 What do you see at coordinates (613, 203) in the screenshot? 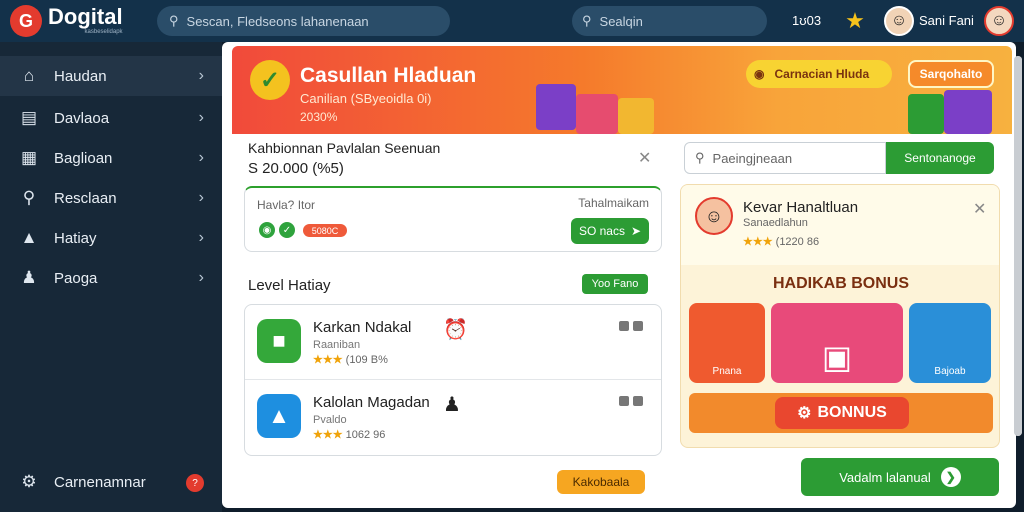
I see `panel-right-label: Tahalmaikam` at bounding box center [613, 203].